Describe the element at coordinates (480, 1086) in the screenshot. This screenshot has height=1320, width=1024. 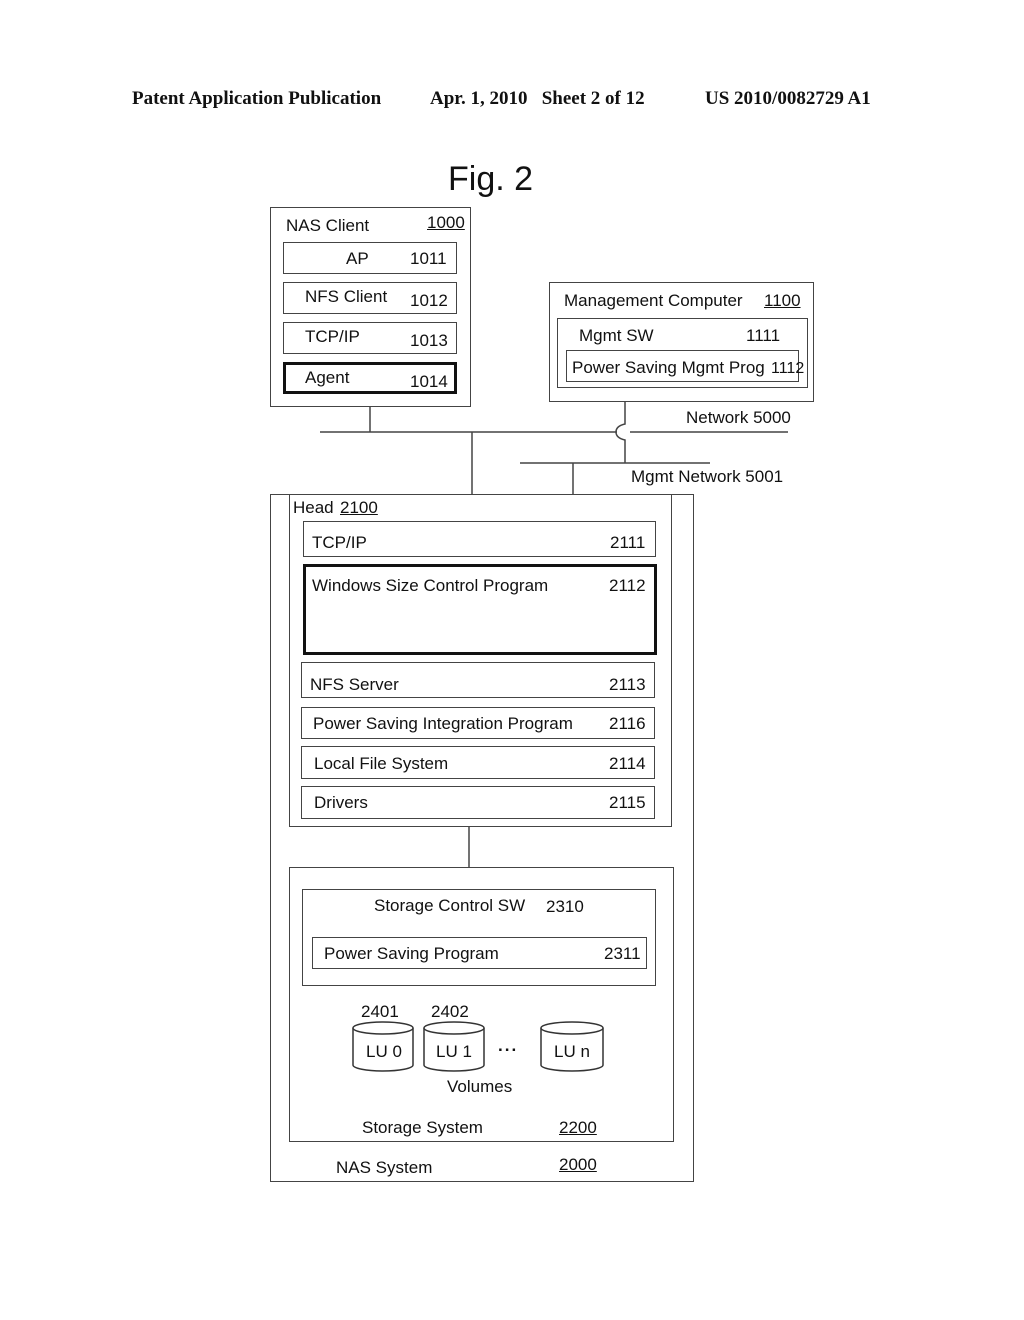
I see `volumes-label: Volumes` at that location.